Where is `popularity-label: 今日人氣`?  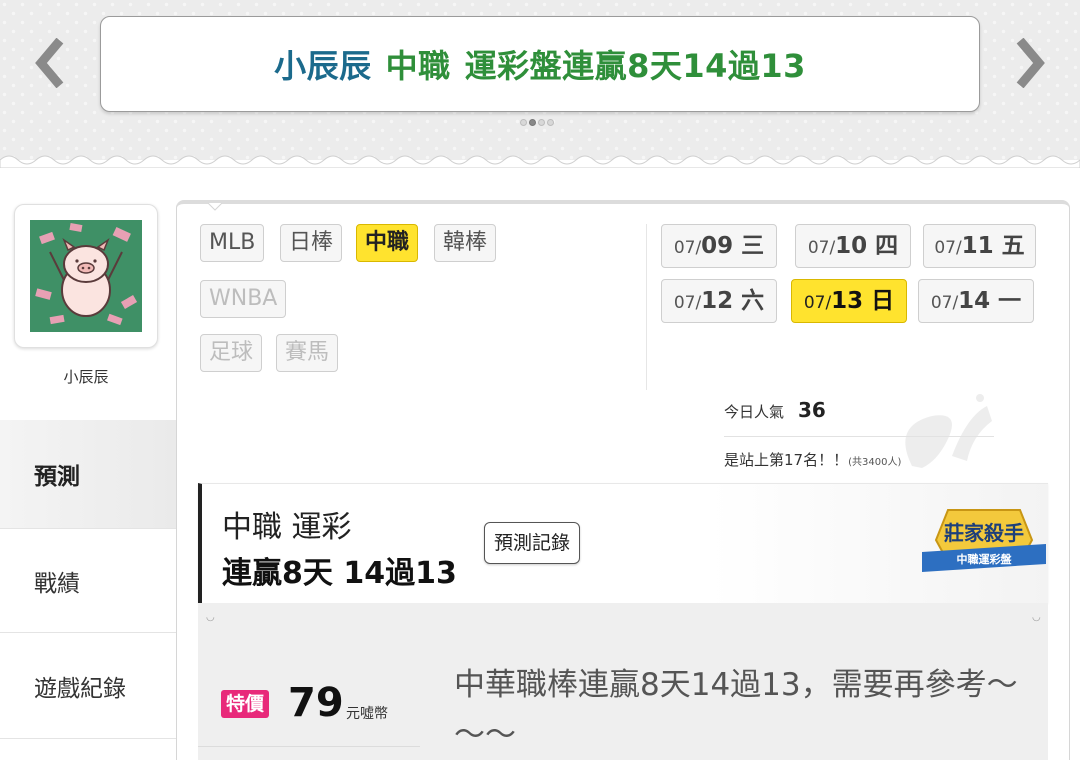
popularity-label: 今日人氣 is located at coordinates (754, 412).